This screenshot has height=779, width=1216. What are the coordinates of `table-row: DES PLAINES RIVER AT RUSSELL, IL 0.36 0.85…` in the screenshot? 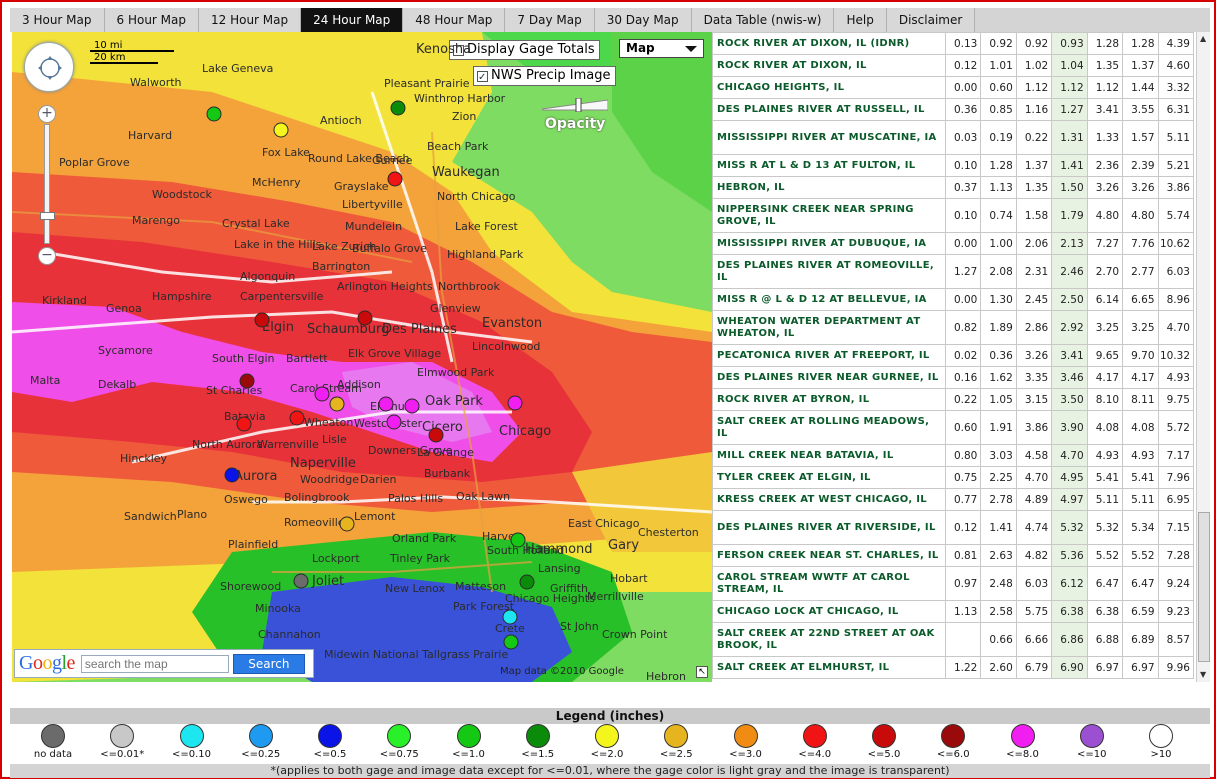 It's located at (953, 109).